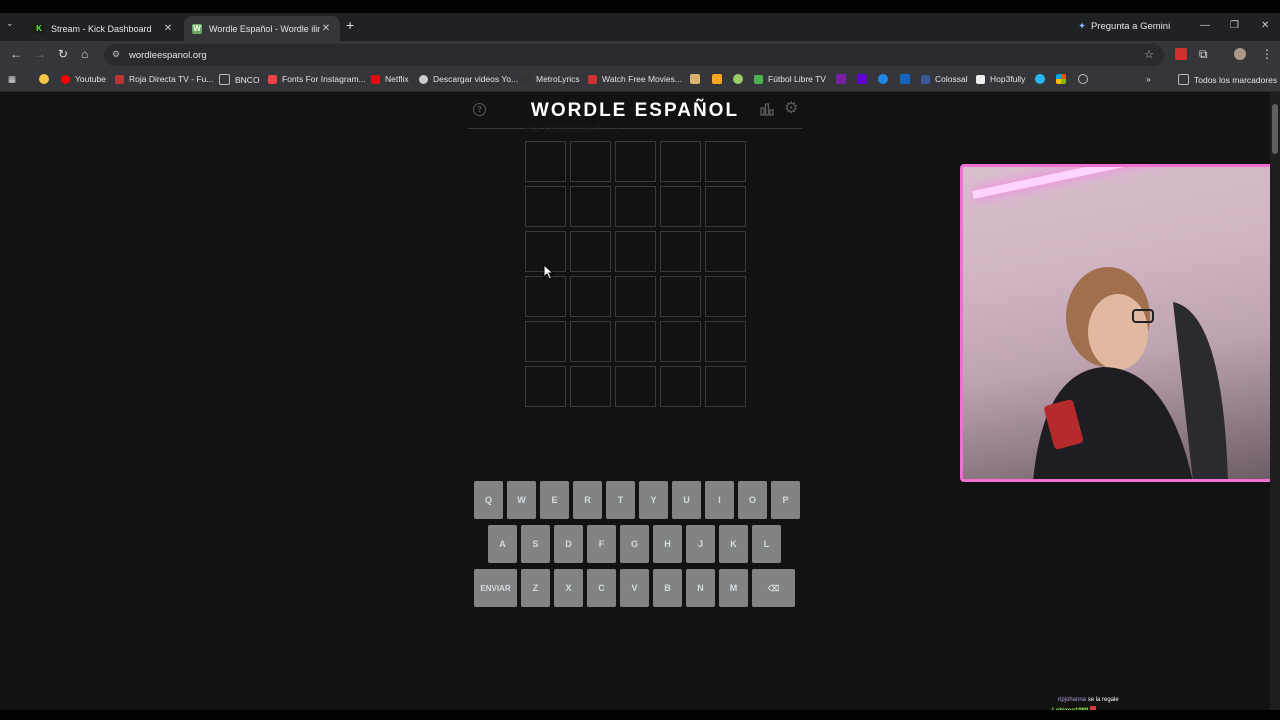 The image size is (1280, 720). I want to click on key-g: G, so click(634, 544).